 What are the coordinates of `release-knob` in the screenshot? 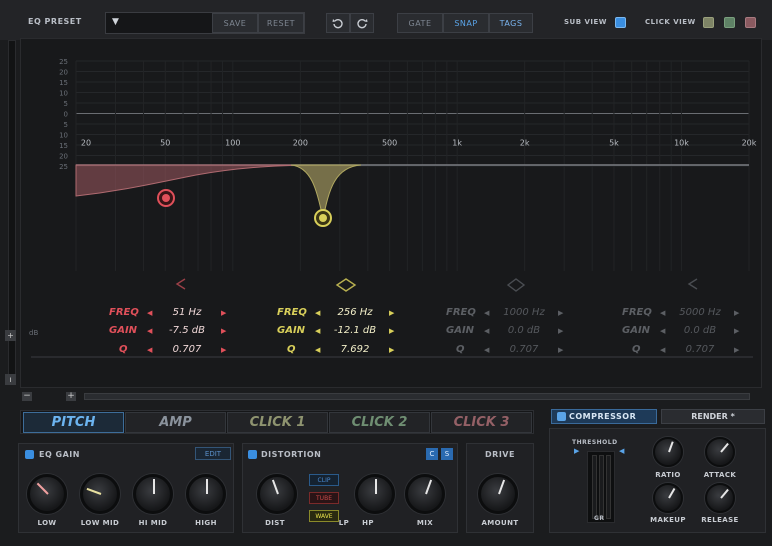 It's located at (720, 498).